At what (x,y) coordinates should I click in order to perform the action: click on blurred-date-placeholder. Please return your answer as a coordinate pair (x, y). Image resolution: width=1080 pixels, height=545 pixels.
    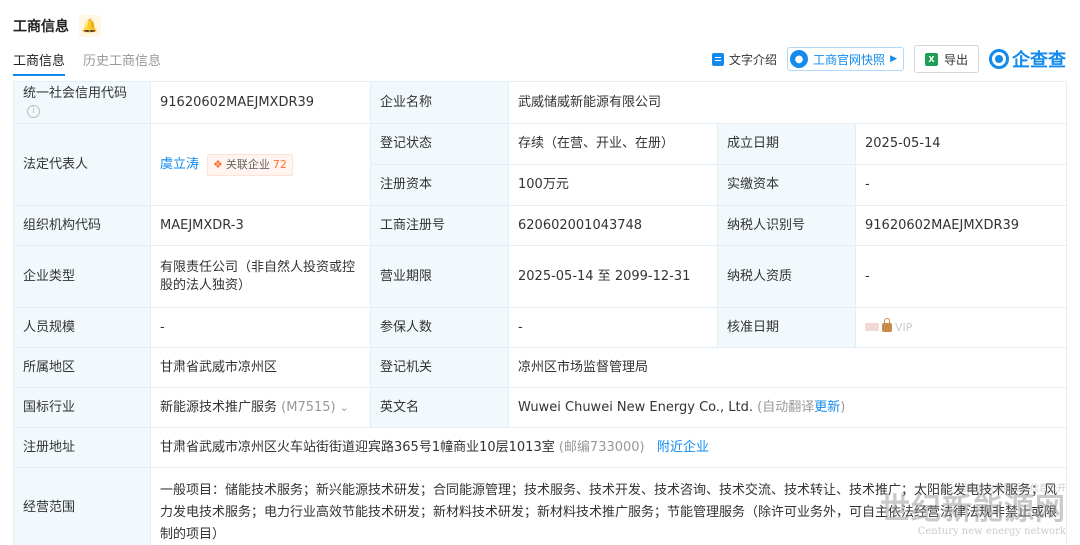
    Looking at the image, I should click on (872, 327).